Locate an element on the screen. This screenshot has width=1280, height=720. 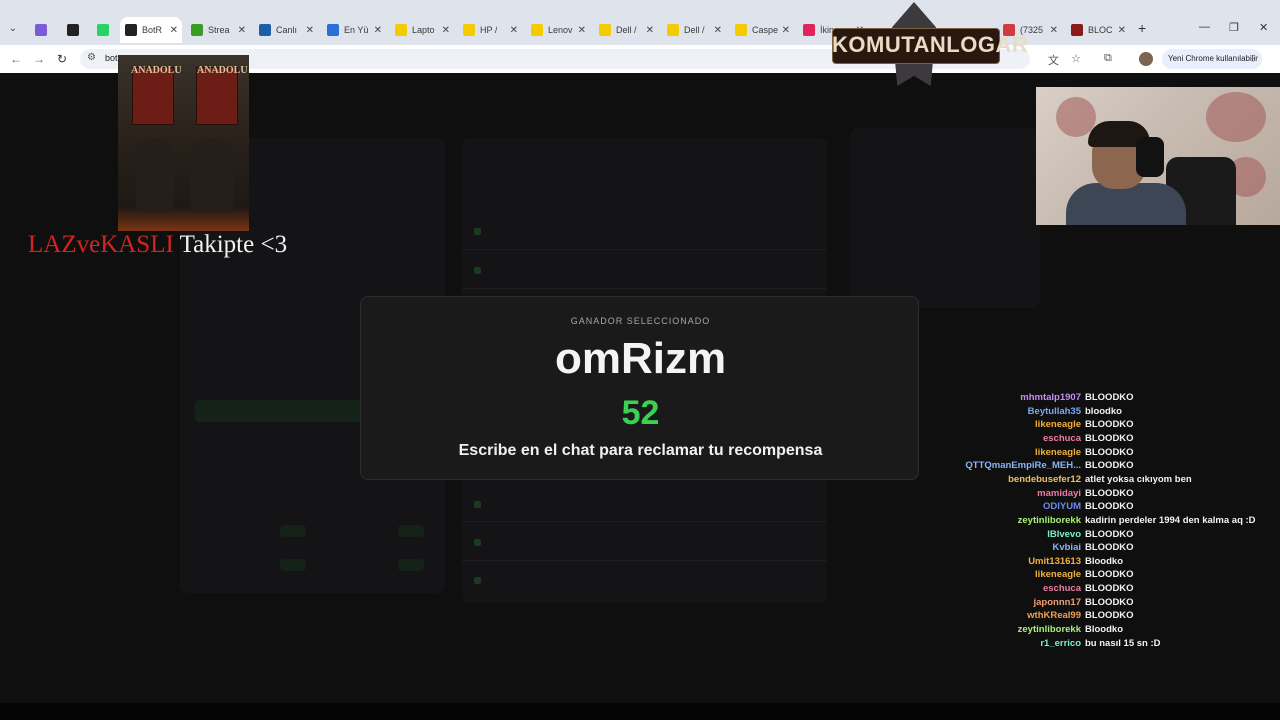
chat-message: japonnn17 BLOODKO is located at coordinates (1085, 603).